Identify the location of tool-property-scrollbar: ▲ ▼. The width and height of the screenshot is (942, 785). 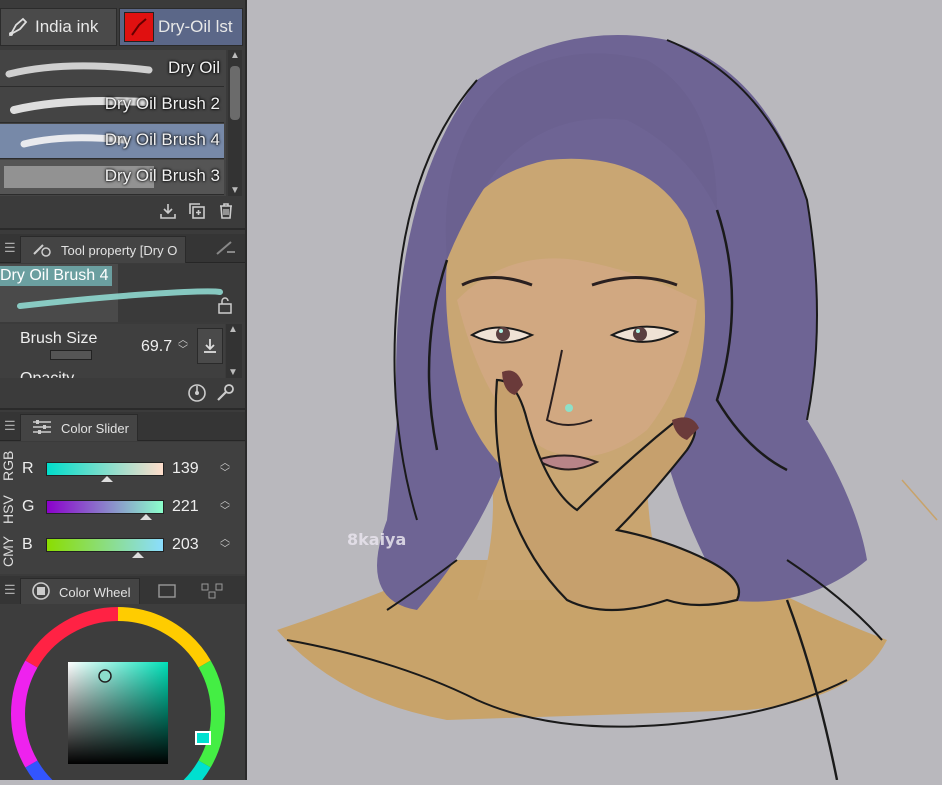
(234, 351).